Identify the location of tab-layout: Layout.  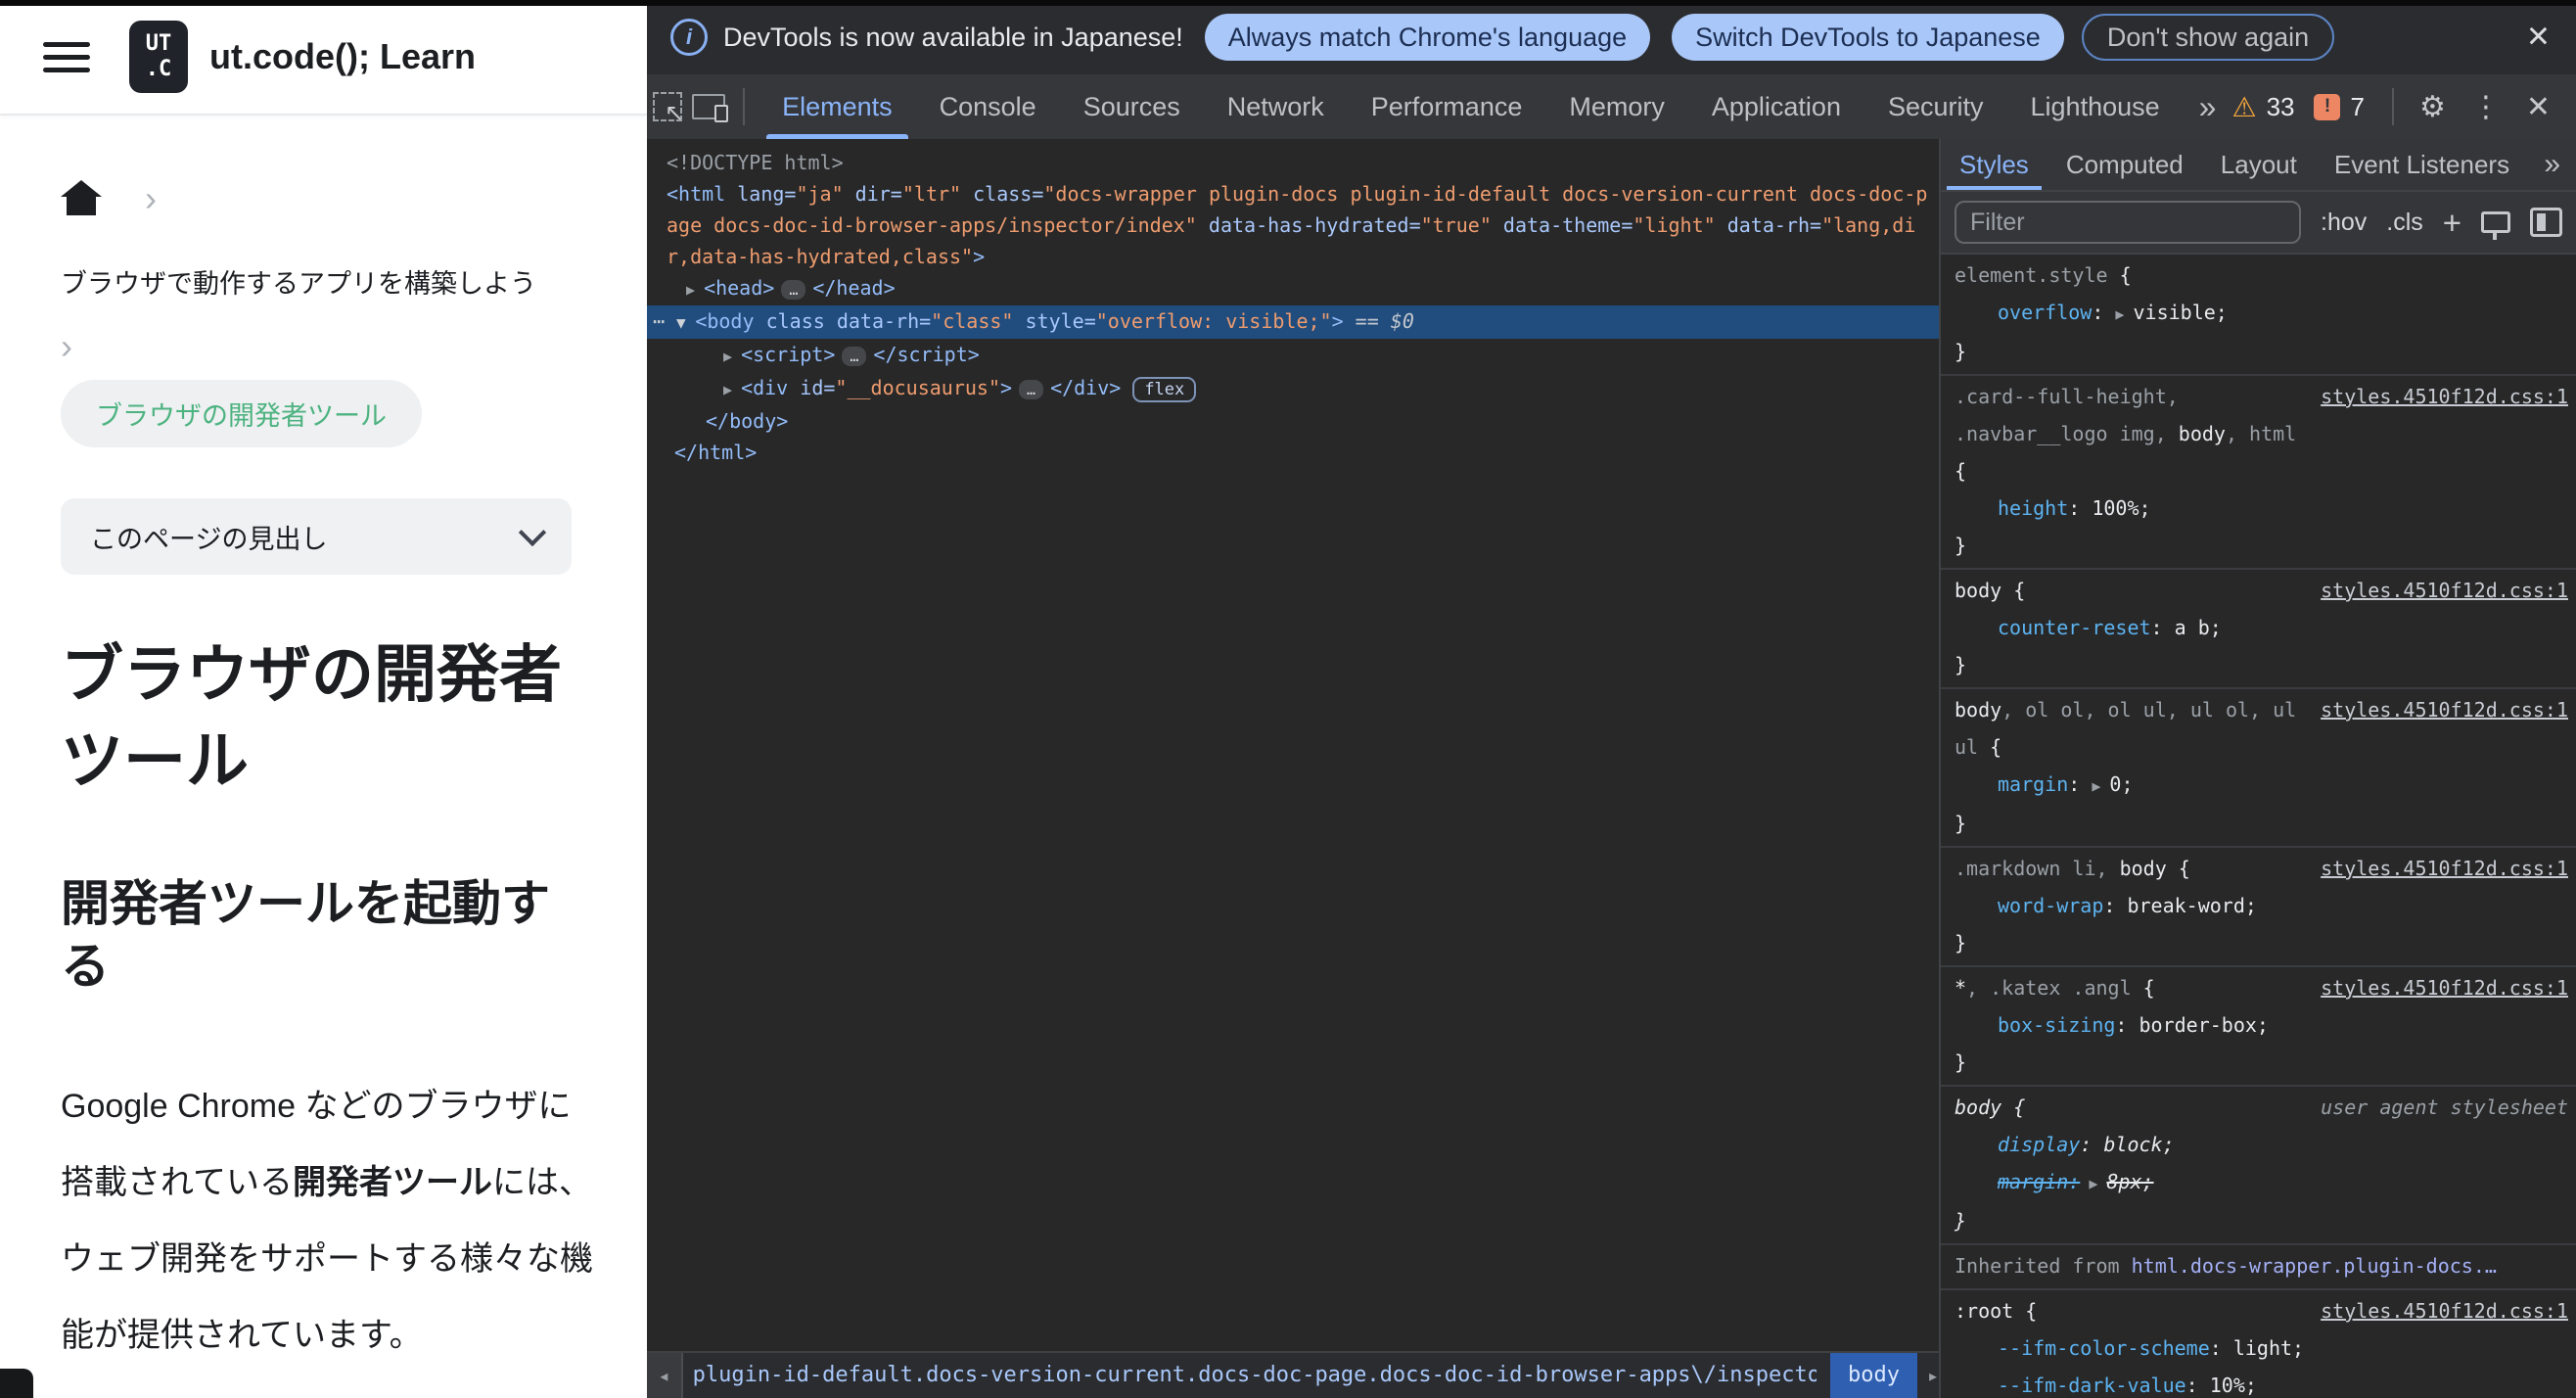
(2259, 164).